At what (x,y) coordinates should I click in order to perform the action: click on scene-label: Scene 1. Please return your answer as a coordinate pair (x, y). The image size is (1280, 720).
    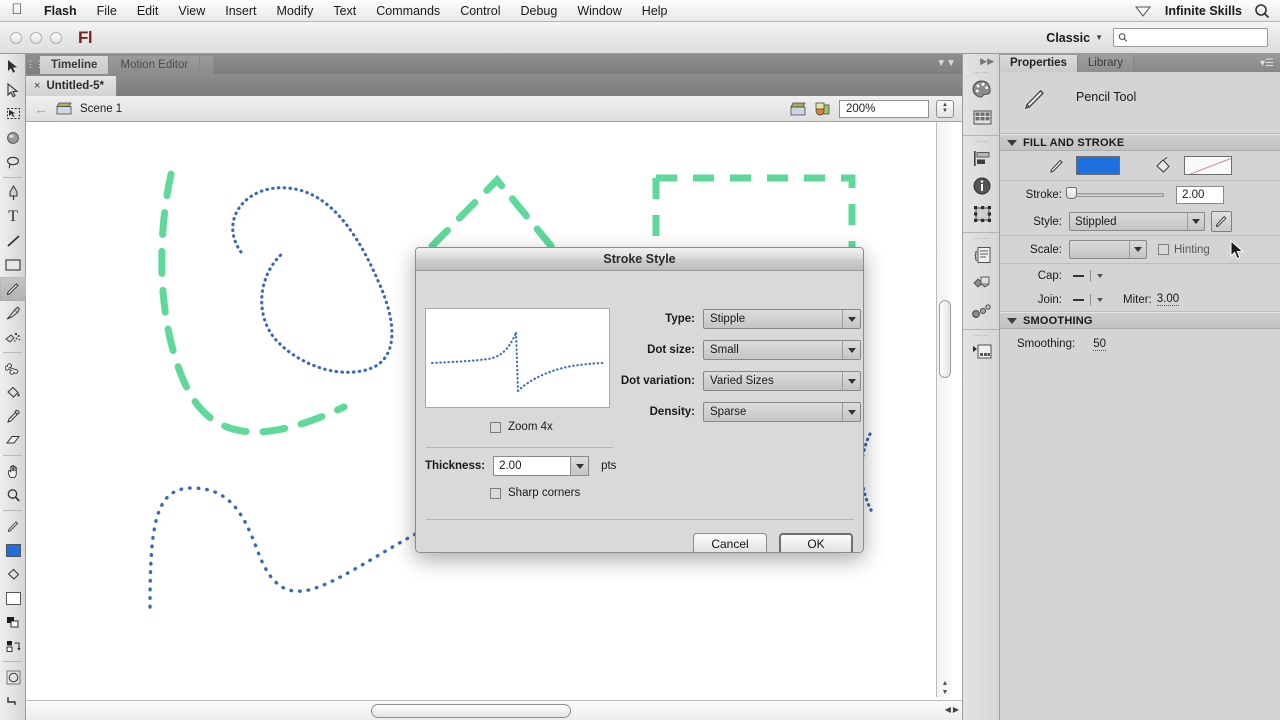
    Looking at the image, I should click on (101, 109).